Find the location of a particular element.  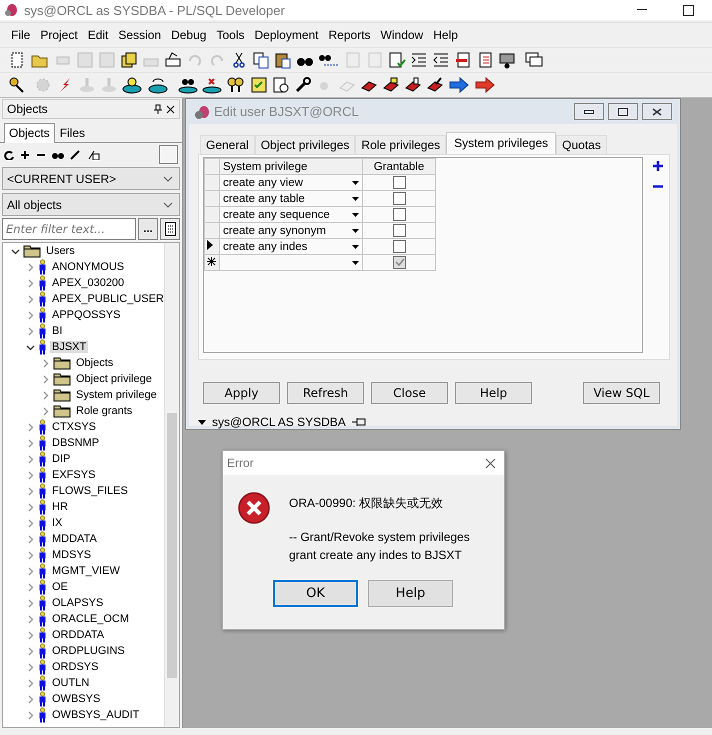

dialog-tab: Object privileges is located at coordinates (305, 144).